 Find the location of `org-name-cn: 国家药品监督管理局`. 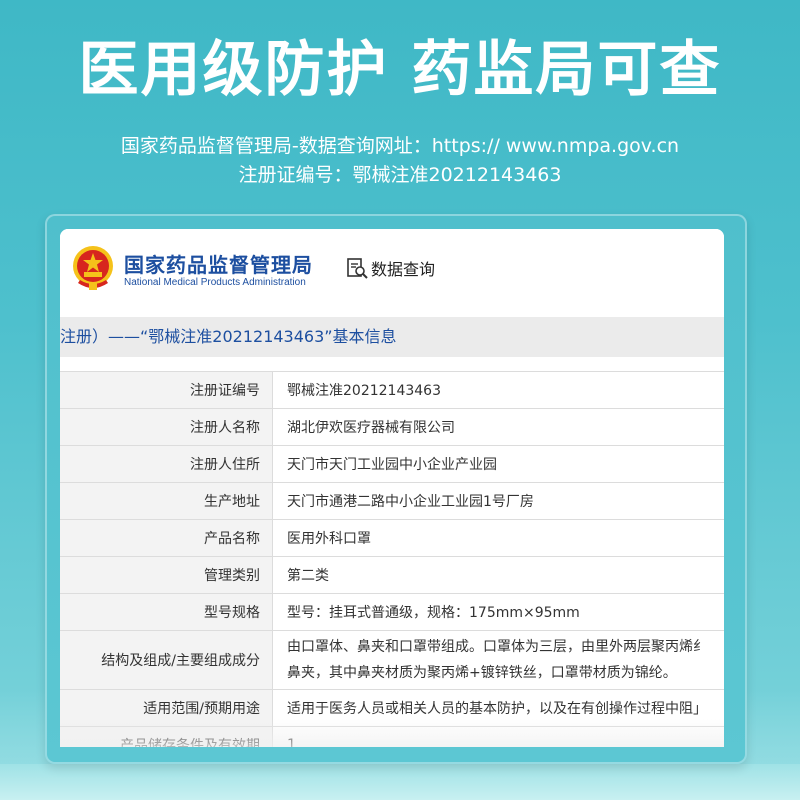

org-name-cn: 国家药品监督管理局 is located at coordinates (218, 265).